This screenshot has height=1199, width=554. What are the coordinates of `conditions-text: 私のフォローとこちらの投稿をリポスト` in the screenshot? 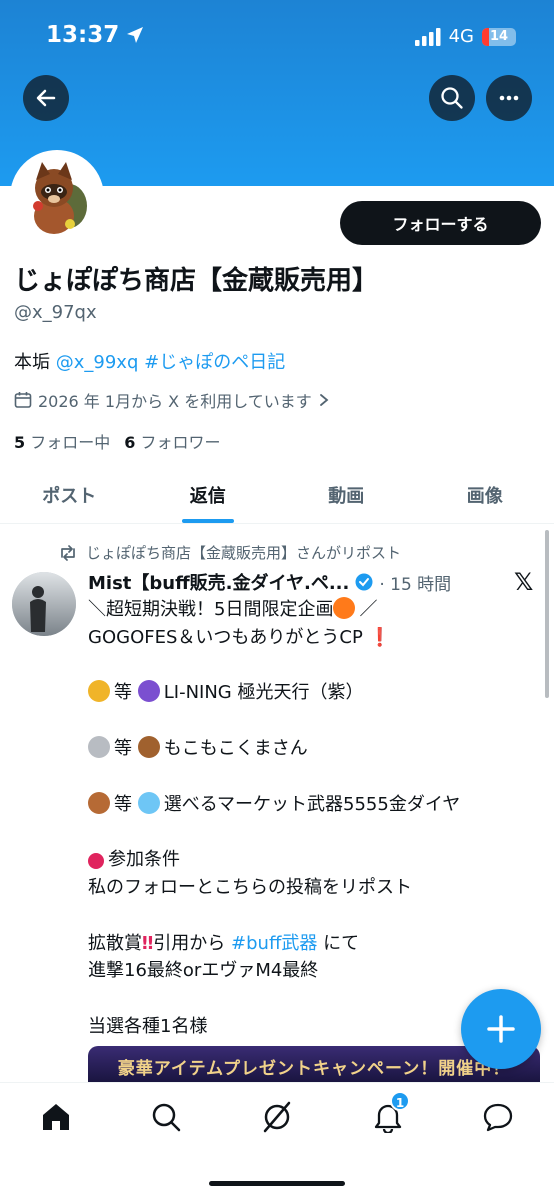 It's located at (250, 887).